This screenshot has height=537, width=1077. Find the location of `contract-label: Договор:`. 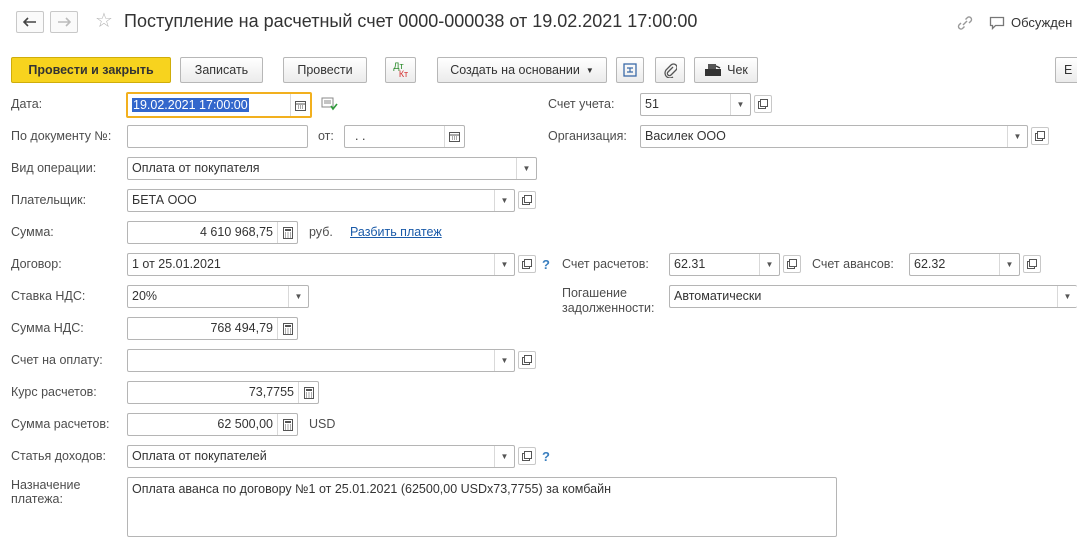

contract-label: Договор: is located at coordinates (36, 264).